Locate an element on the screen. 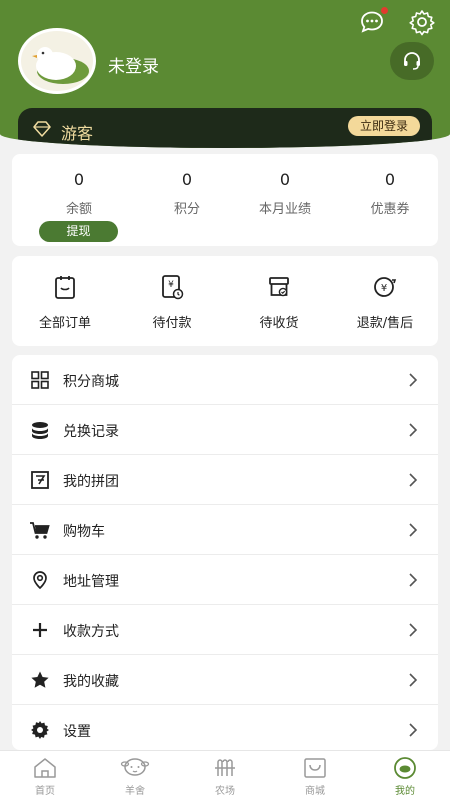 The height and width of the screenshot is (800, 450). bottom-tab-bar: 首页 羊舍 农场 商城 我的 is located at coordinates (225, 775).